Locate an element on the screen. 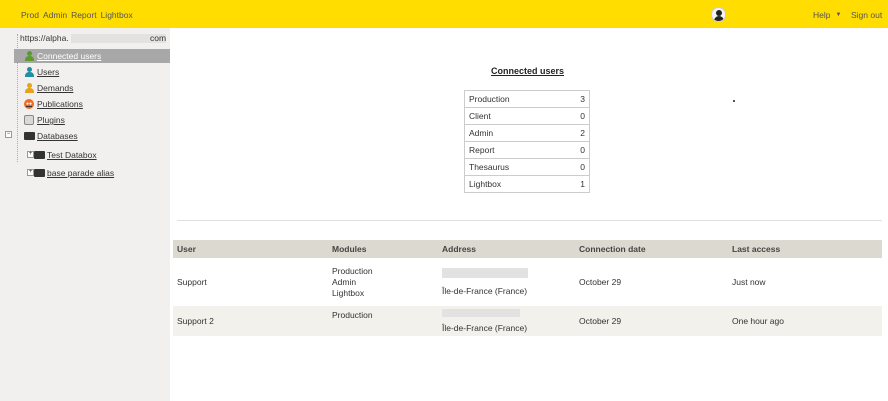 The width and height of the screenshot is (888, 401). count-label: Production is located at coordinates (519, 99).